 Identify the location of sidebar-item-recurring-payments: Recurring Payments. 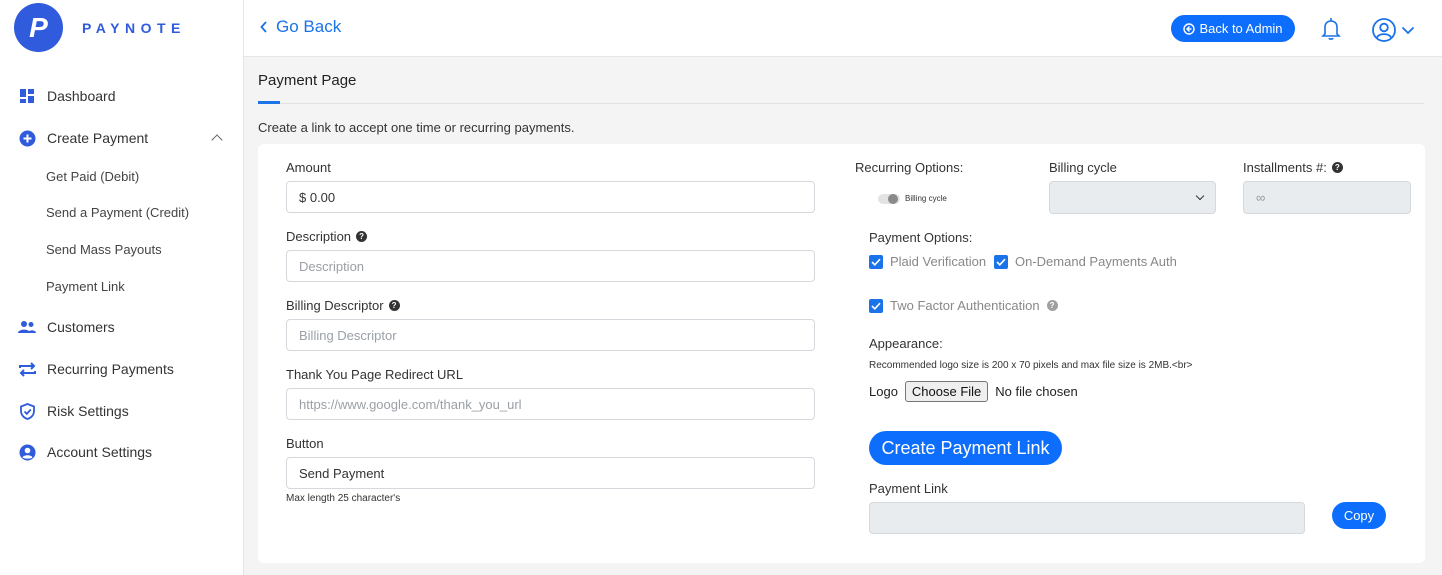
(122, 369).